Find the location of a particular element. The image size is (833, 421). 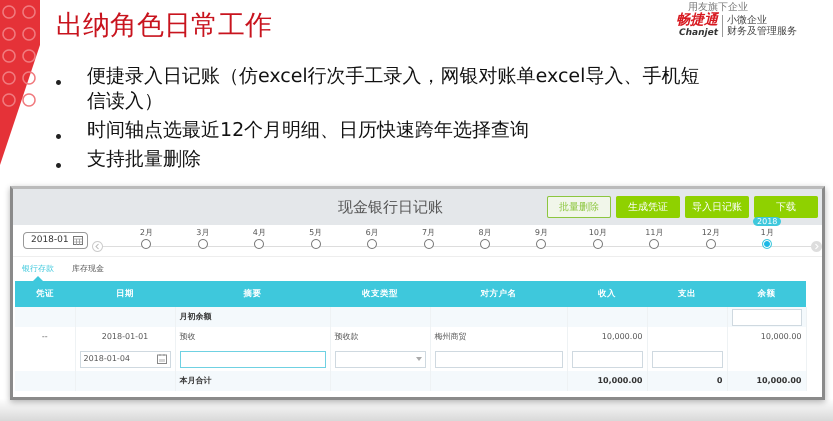

bullet-text: 时间轴点选最近12个月明细、日历快速跨年选择查询 is located at coordinates (308, 130).